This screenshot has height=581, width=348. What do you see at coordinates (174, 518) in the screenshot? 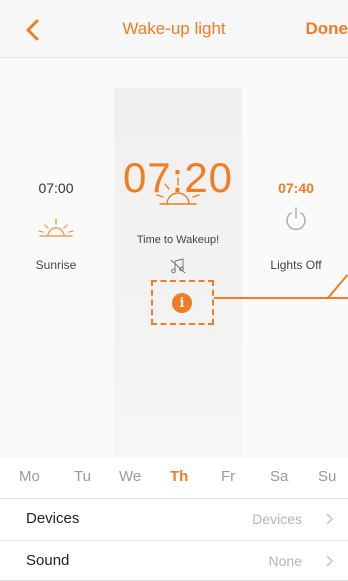
I see `devices-row: Devices Devices` at bounding box center [174, 518].